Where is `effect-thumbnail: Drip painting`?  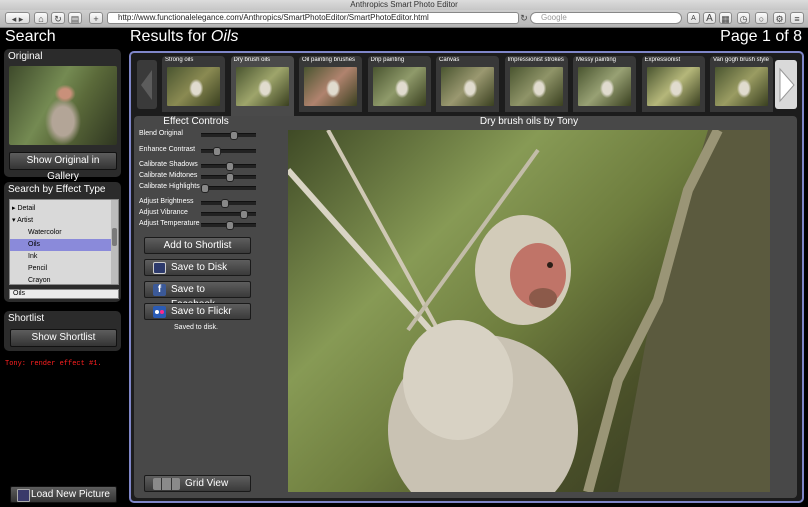
effect-thumbnail: Drip painting is located at coordinates (399, 84).